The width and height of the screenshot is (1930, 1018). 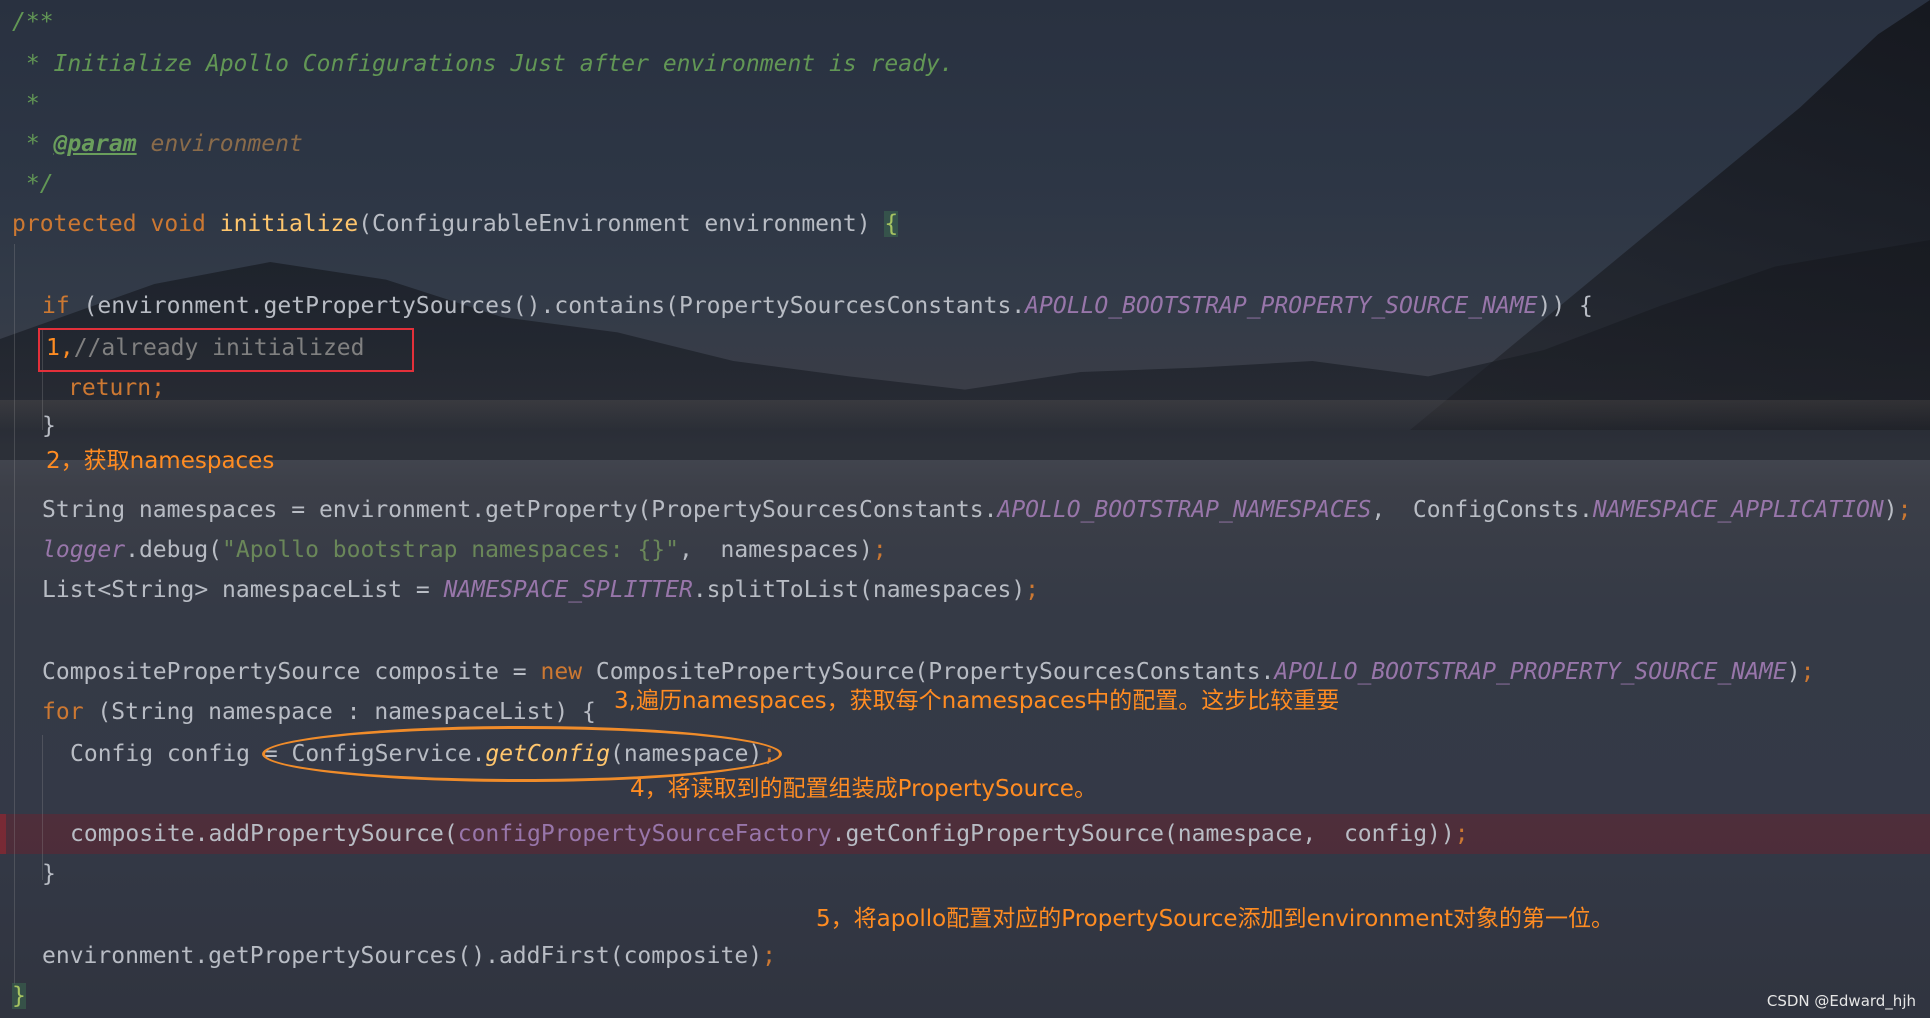 I want to click on code-line: /**, so click(x=33, y=22).